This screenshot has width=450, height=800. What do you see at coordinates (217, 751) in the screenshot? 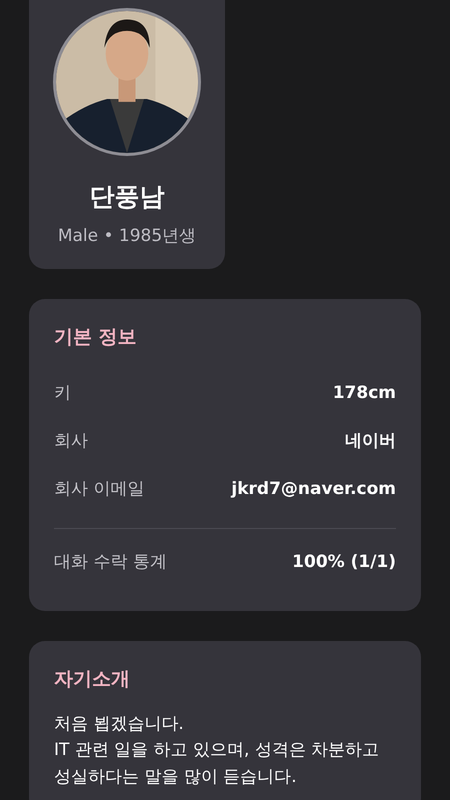
I see `intro-text: 처음 뵙겠습니다. IT 관련 일을 하고 있으며, 성격은 차분하고 성실하다는 말을 많이 듣습니다.` at bounding box center [217, 751].